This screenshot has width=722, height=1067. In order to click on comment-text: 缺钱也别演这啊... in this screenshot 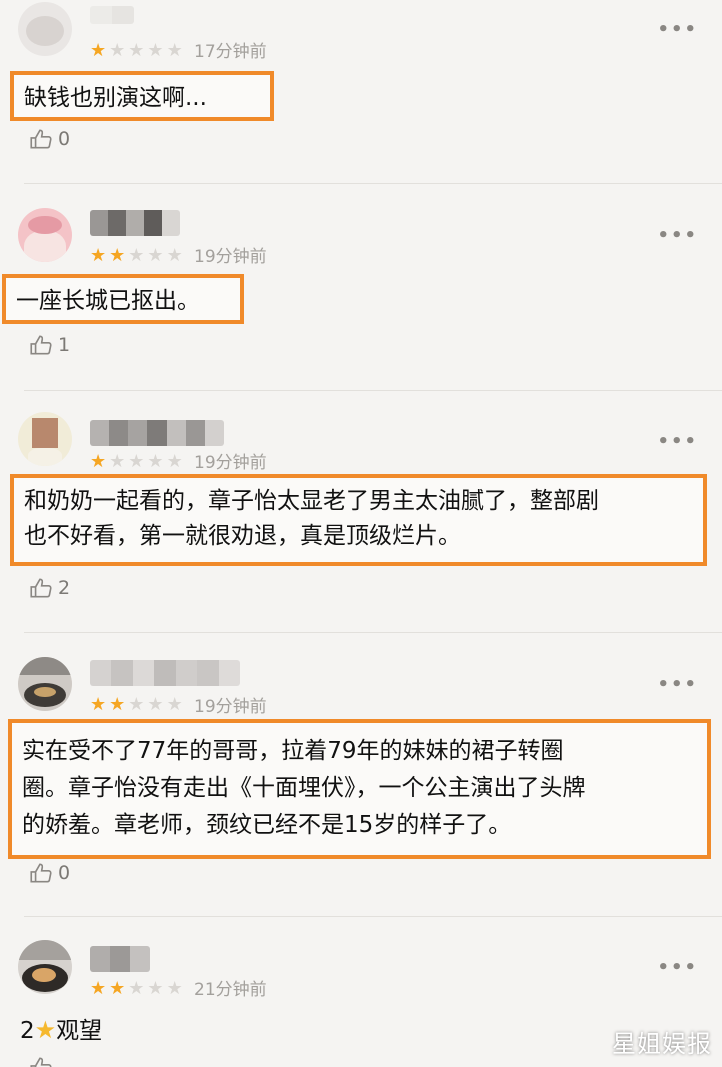, I will do `click(115, 98)`.